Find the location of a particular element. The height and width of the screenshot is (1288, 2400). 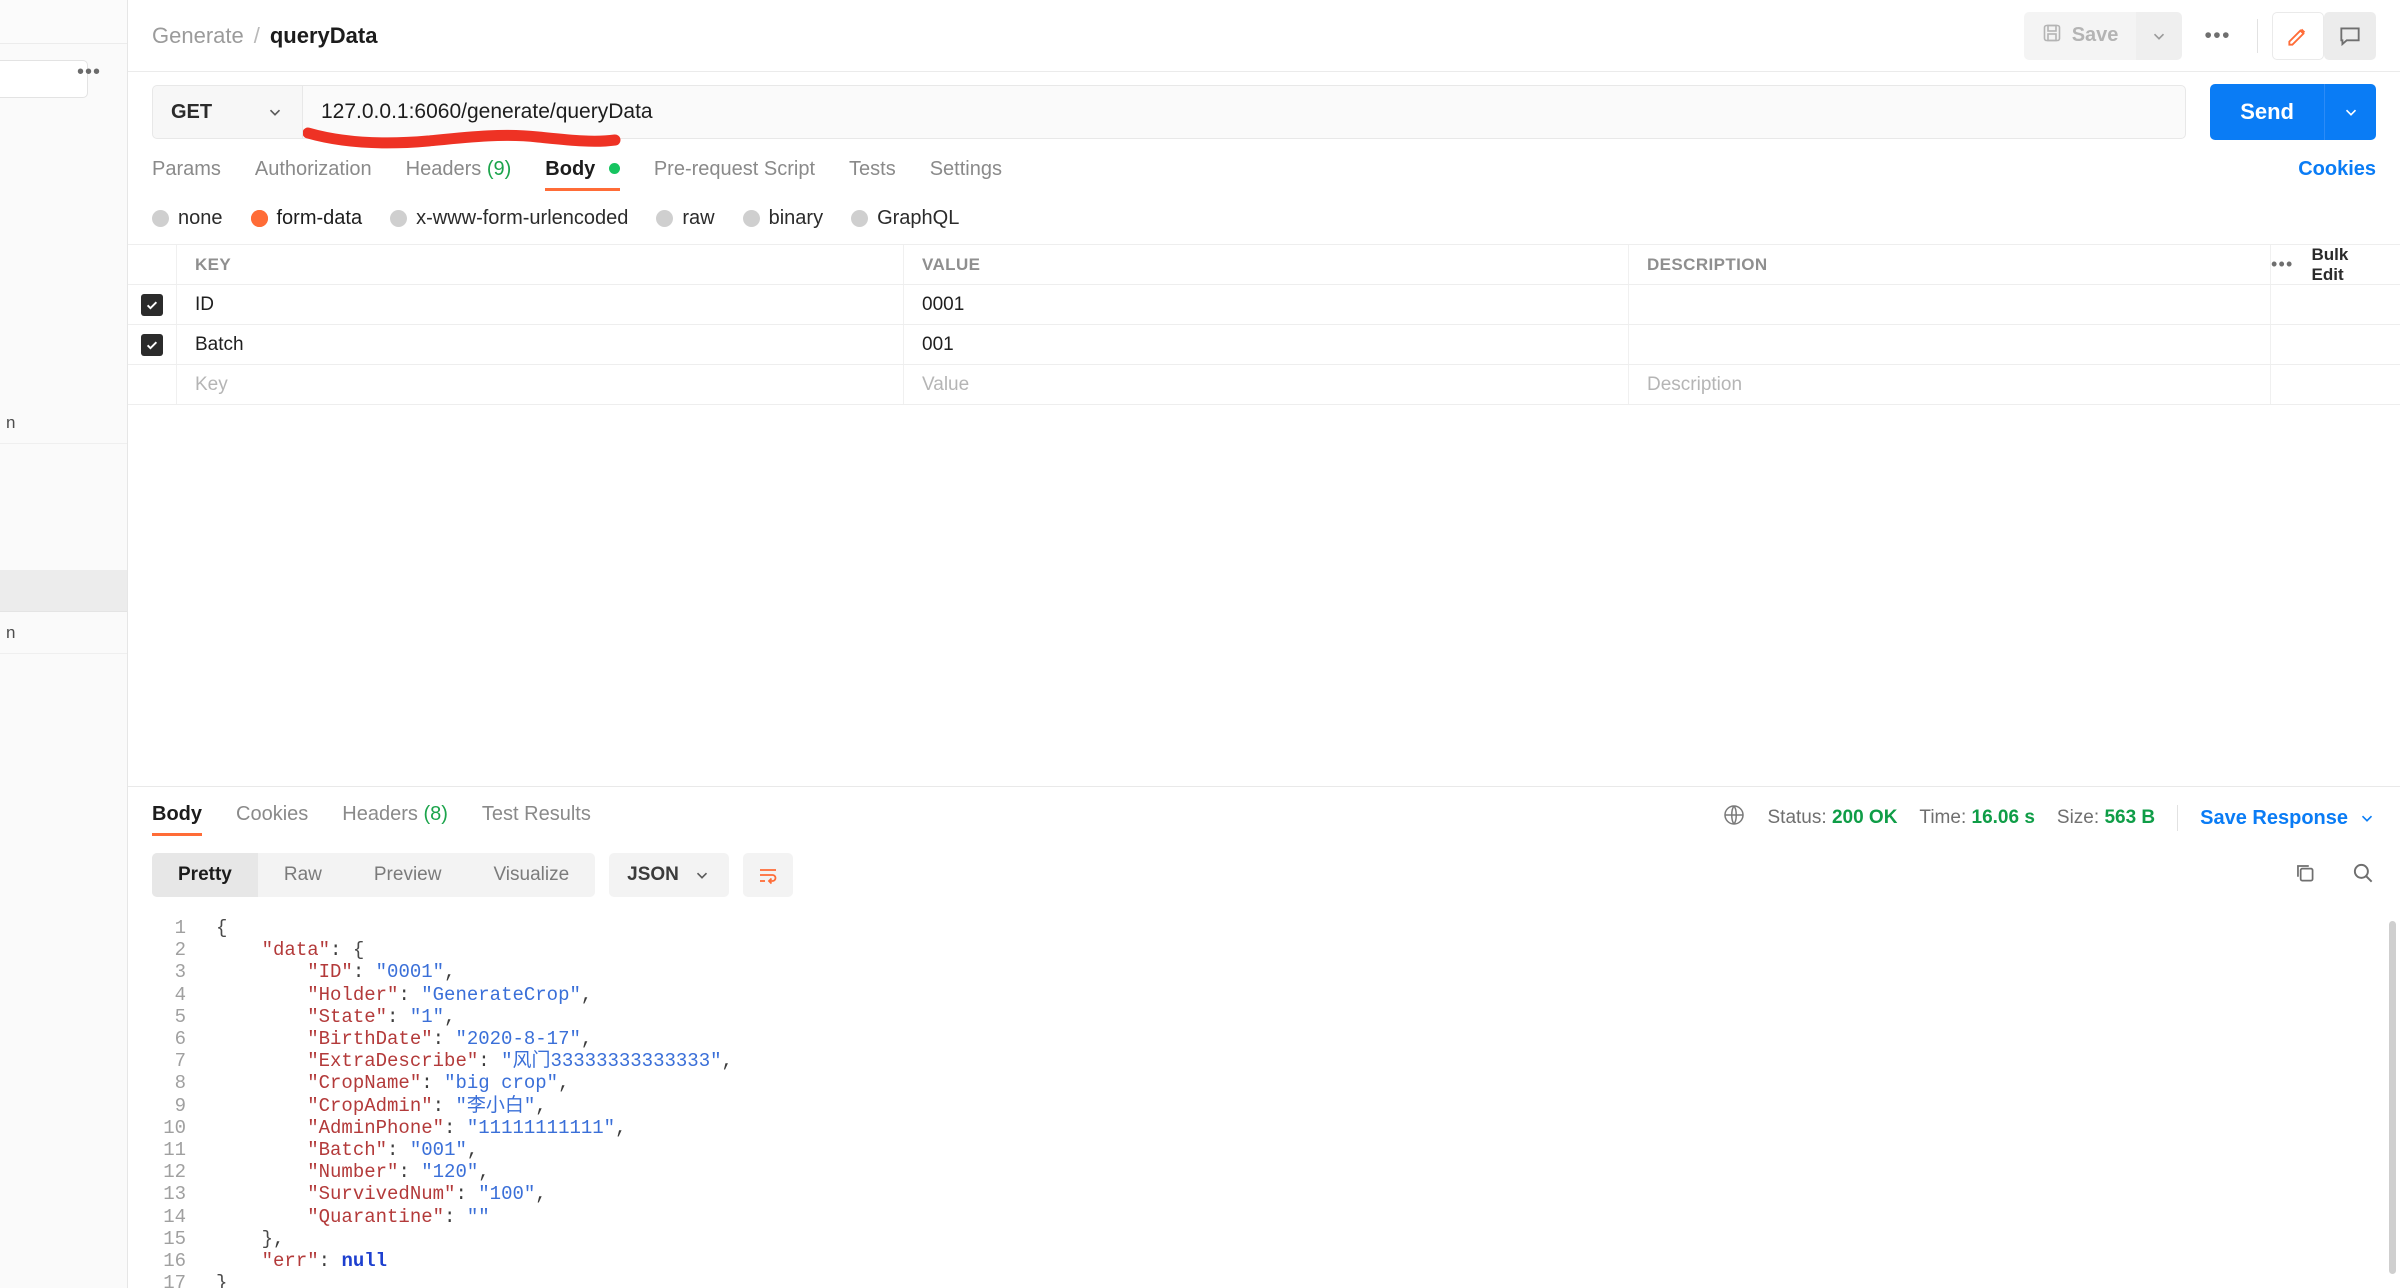

radio-none: none is located at coordinates (187, 218).